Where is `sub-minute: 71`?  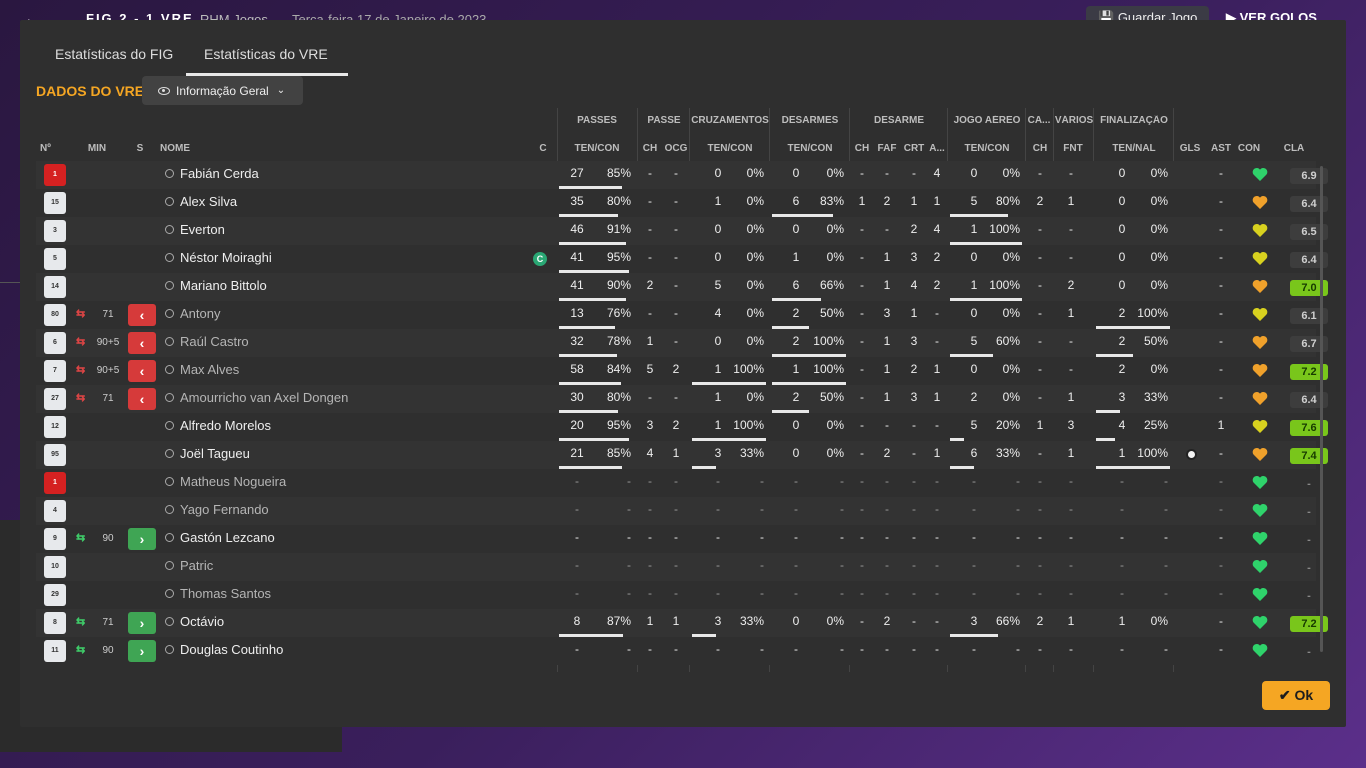 sub-minute: 71 is located at coordinates (108, 398).